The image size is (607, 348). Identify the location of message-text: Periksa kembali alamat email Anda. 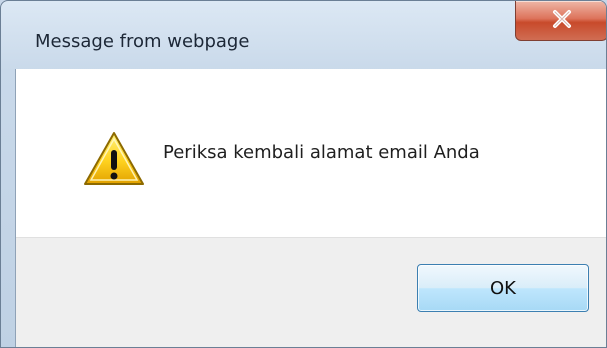
(321, 152).